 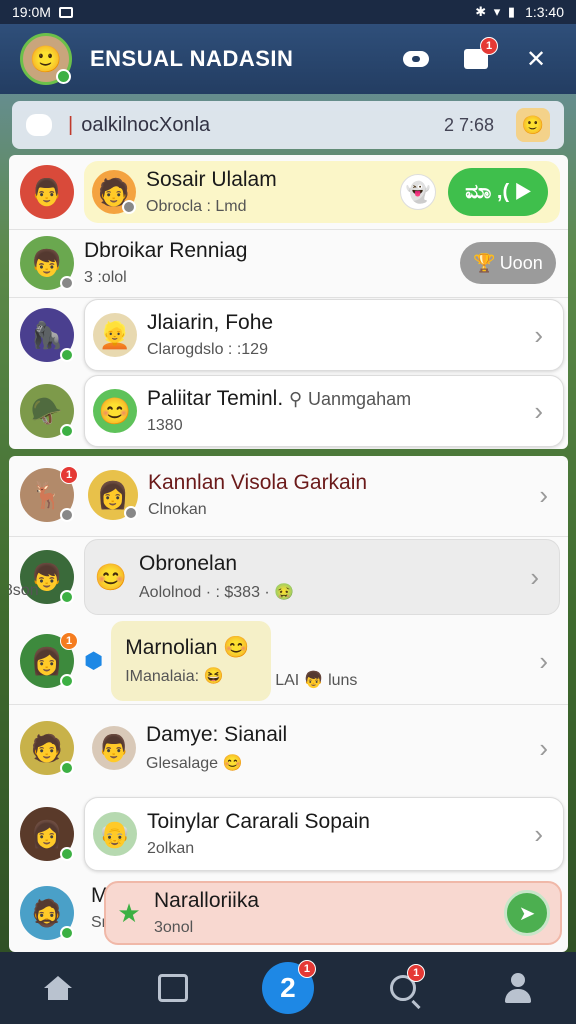 What do you see at coordinates (284, 577) in the screenshot?
I see `chat-card: 😊 Obronelan 28sonAololnod · : $383 · 🤢 ›` at bounding box center [284, 577].